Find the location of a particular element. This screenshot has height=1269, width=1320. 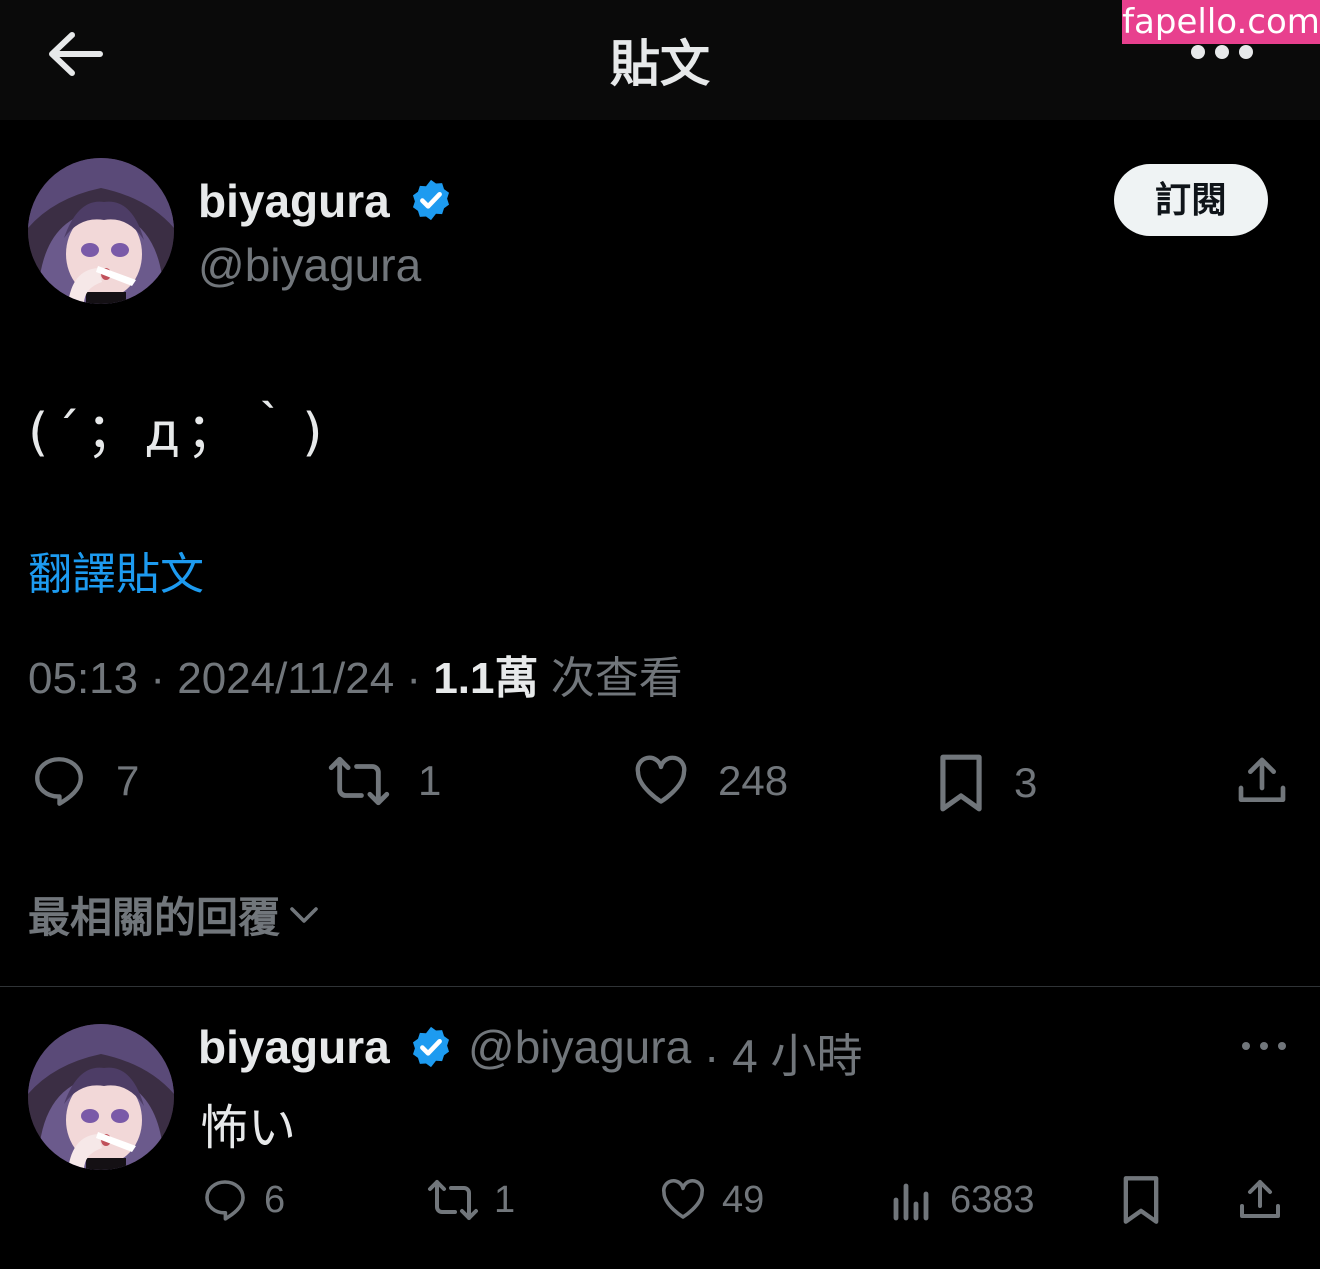

divider is located at coordinates (660, 986).